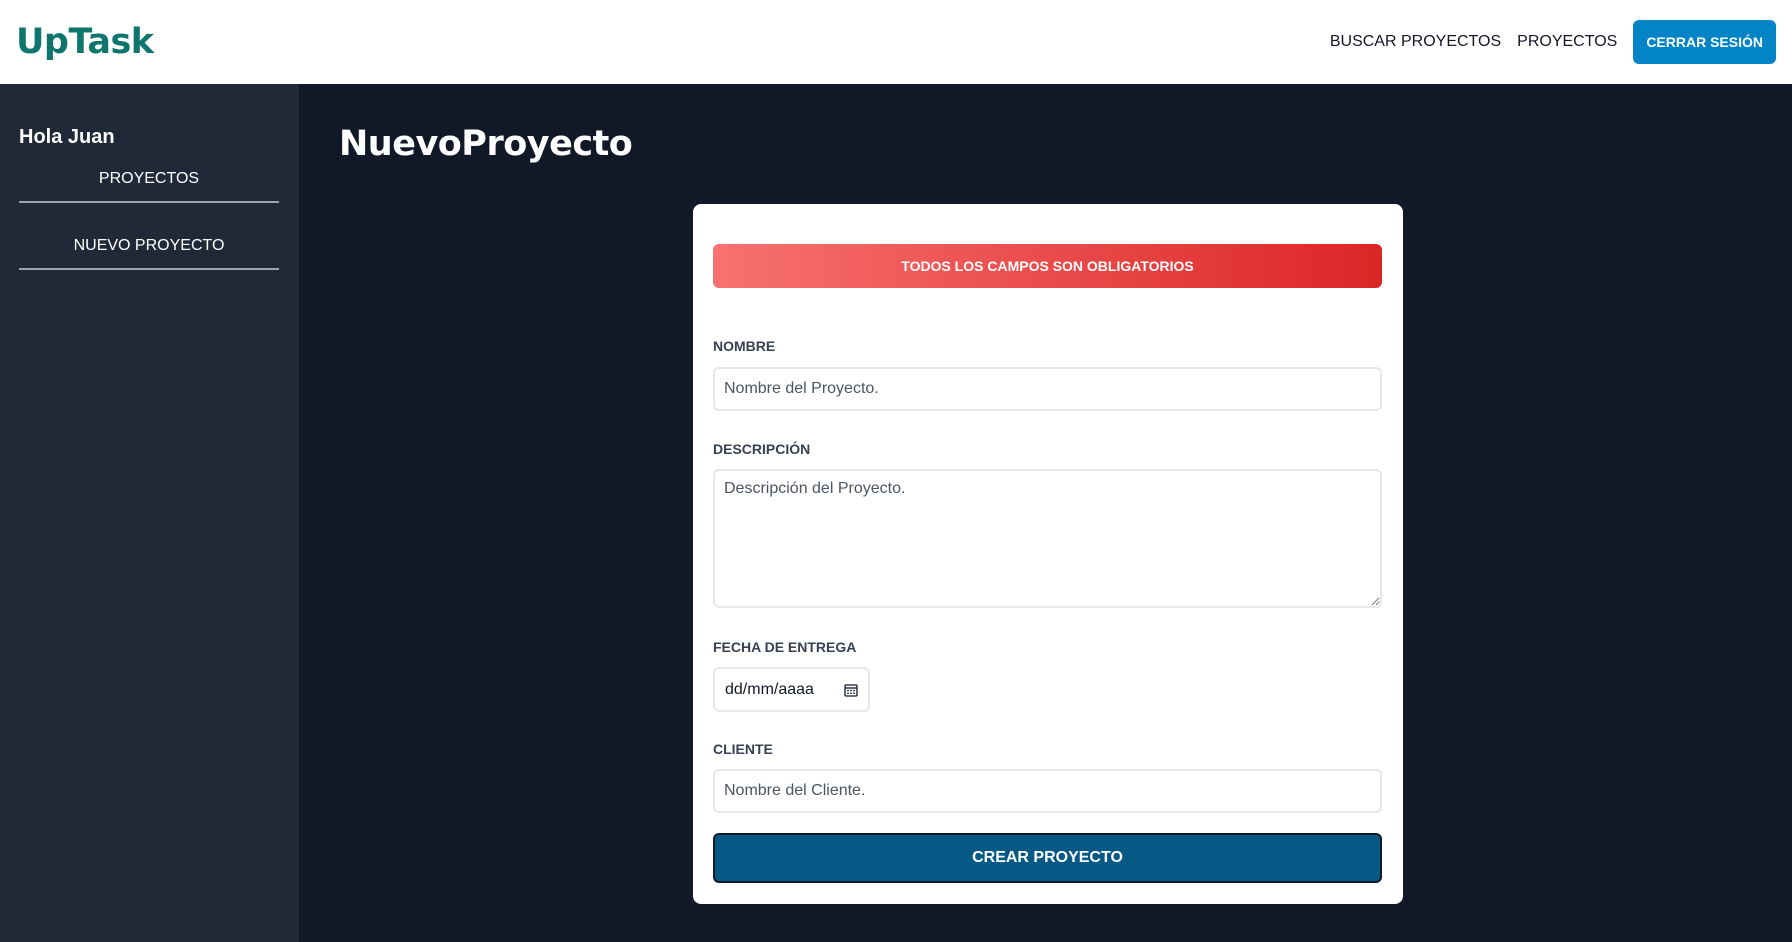 Image resolution: width=1792 pixels, height=942 pixels. Describe the element at coordinates (149, 253) in the screenshot. I see `sidebar-item-new-project: NUEVO PROYECTO` at that location.